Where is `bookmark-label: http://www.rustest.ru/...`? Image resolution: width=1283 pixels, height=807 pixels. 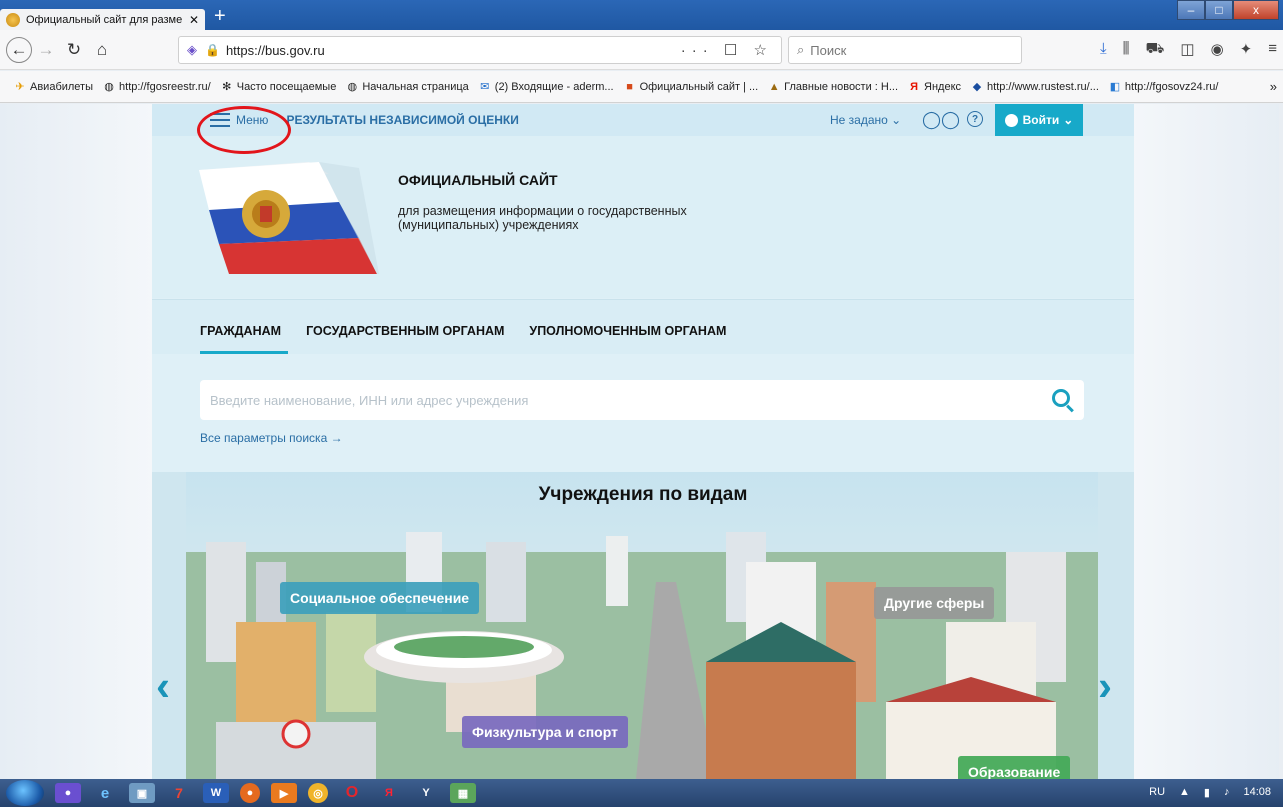 bookmark-label: http://www.rustest.ru/... is located at coordinates (1043, 86).